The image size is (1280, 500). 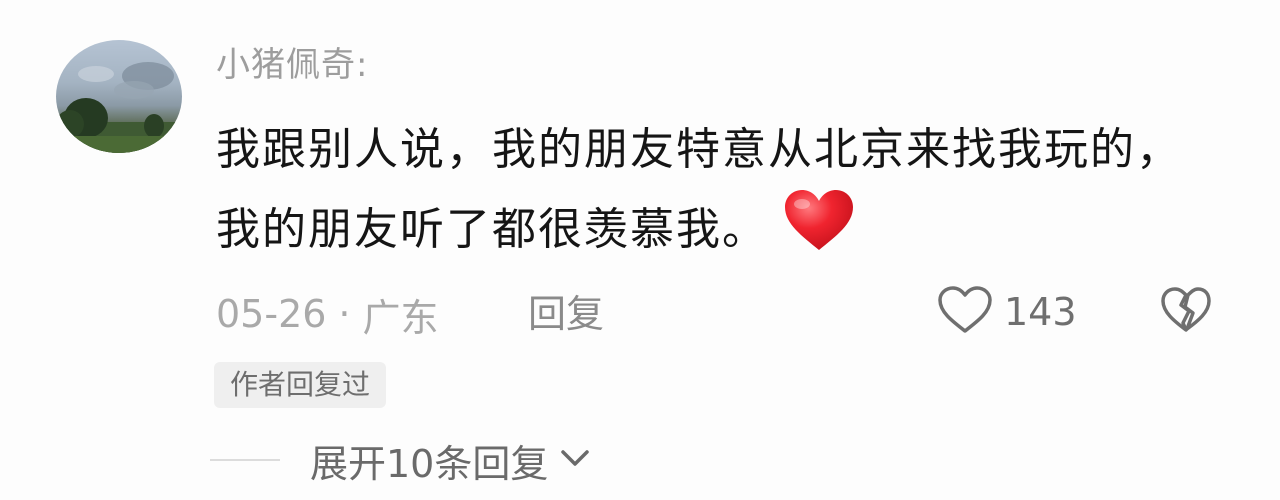 What do you see at coordinates (400, 317) in the screenshot?
I see `comment-location: 广东` at bounding box center [400, 317].